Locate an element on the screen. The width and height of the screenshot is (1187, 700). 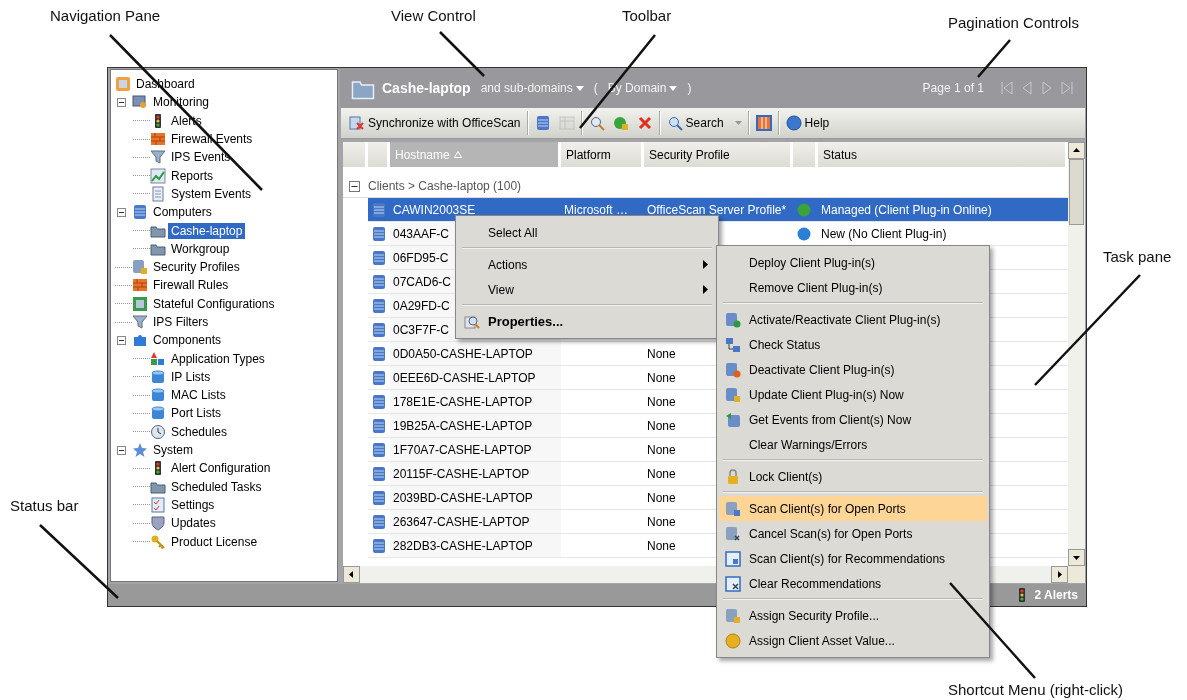
tree-item: Updates is located at coordinates (193, 523).